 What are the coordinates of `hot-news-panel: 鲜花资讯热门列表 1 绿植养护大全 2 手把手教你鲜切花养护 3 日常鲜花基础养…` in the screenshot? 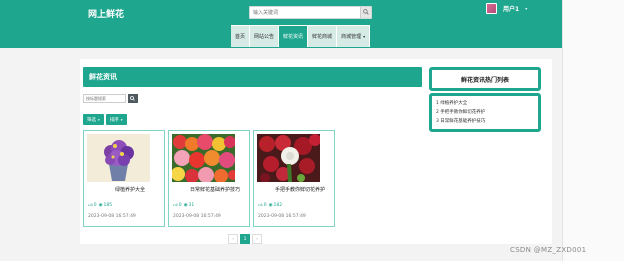 It's located at (485, 99).